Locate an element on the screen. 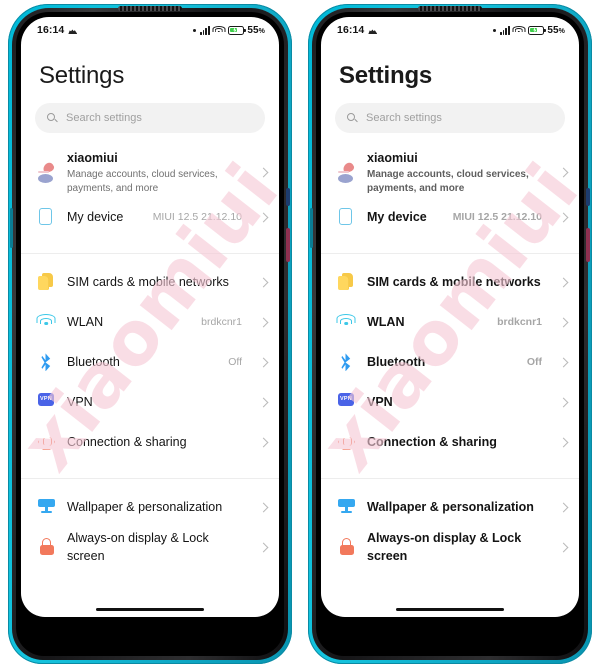  row-value: Off is located at coordinates (534, 362).